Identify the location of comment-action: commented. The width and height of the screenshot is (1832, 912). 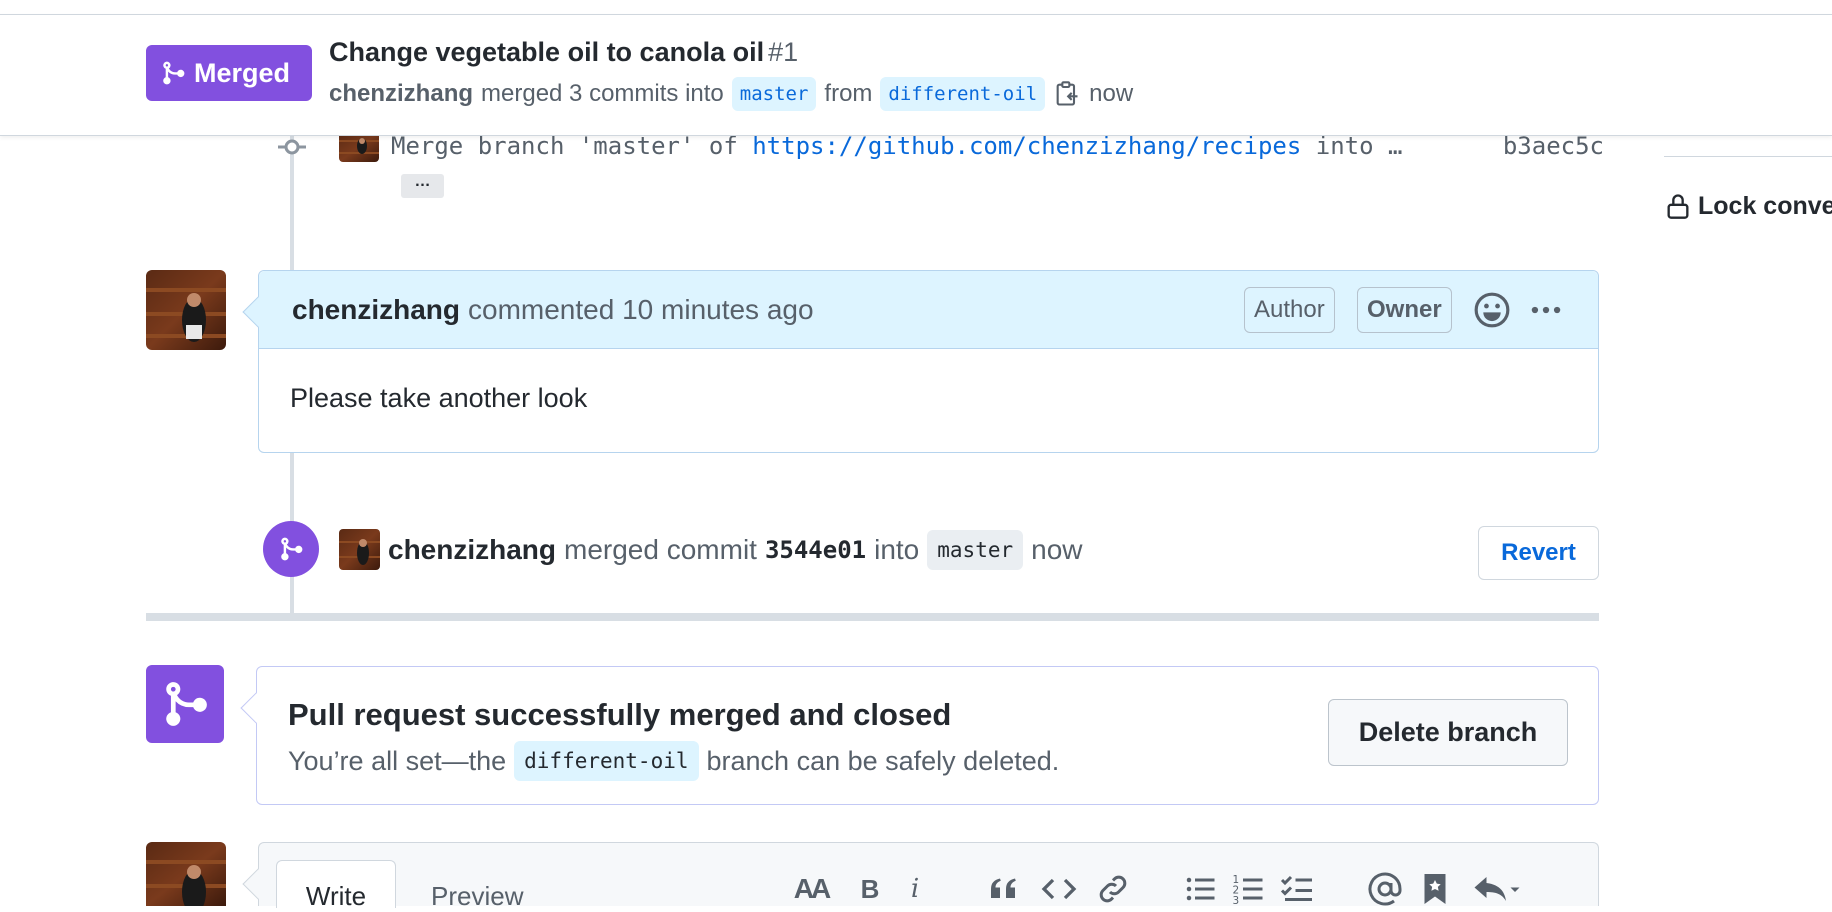
(541, 309).